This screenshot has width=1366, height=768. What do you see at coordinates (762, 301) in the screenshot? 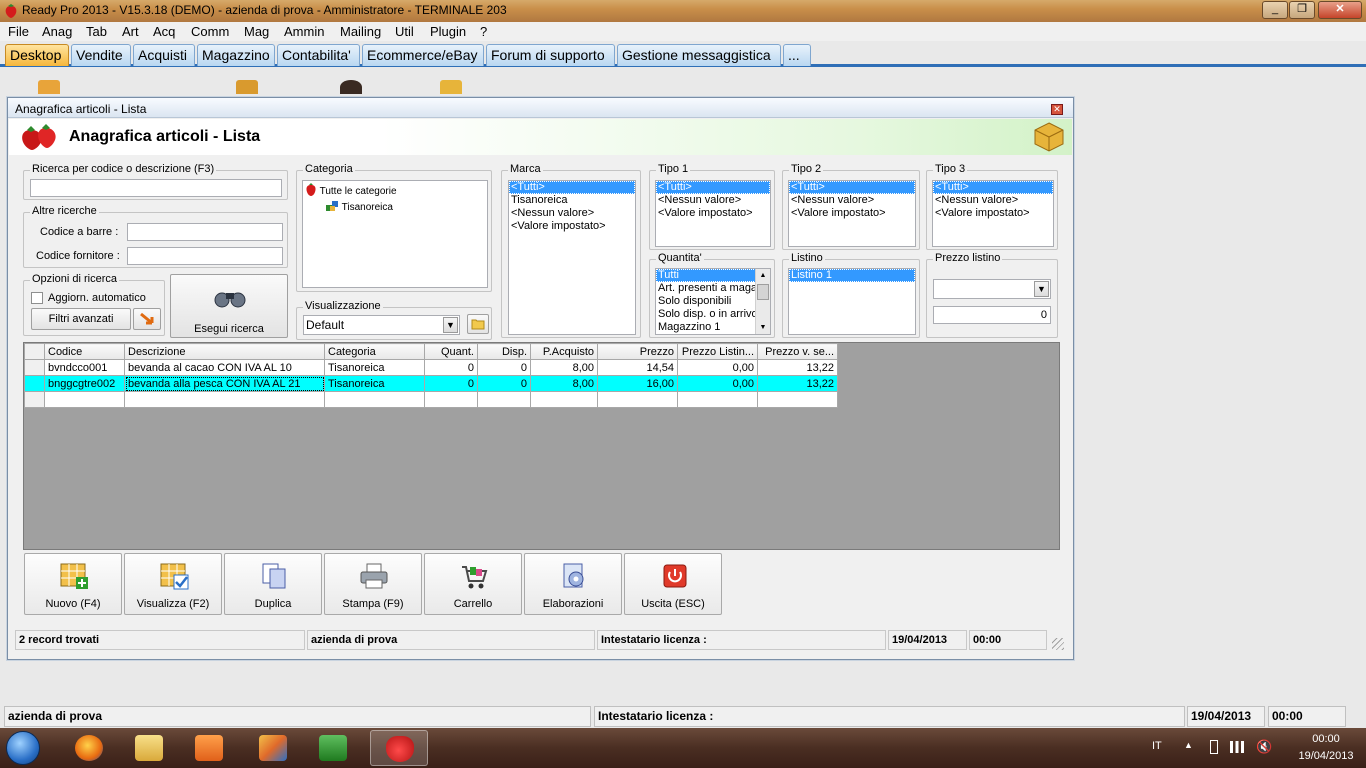
I see `quantity-scrollbar: ▲ ▼` at bounding box center [762, 301].